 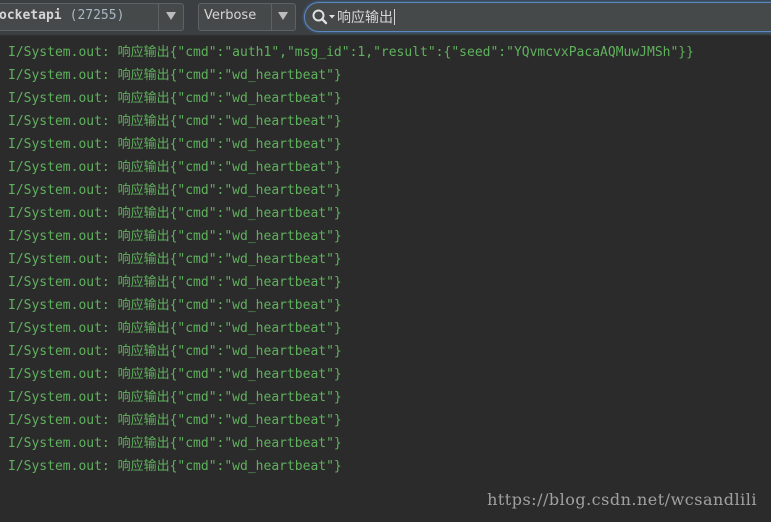 I want to click on process-selector: ocketapi (27255), so click(x=92, y=17).